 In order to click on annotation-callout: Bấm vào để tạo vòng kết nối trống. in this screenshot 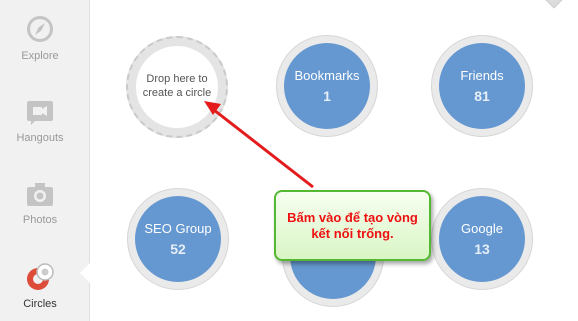, I will do `click(352, 225)`.